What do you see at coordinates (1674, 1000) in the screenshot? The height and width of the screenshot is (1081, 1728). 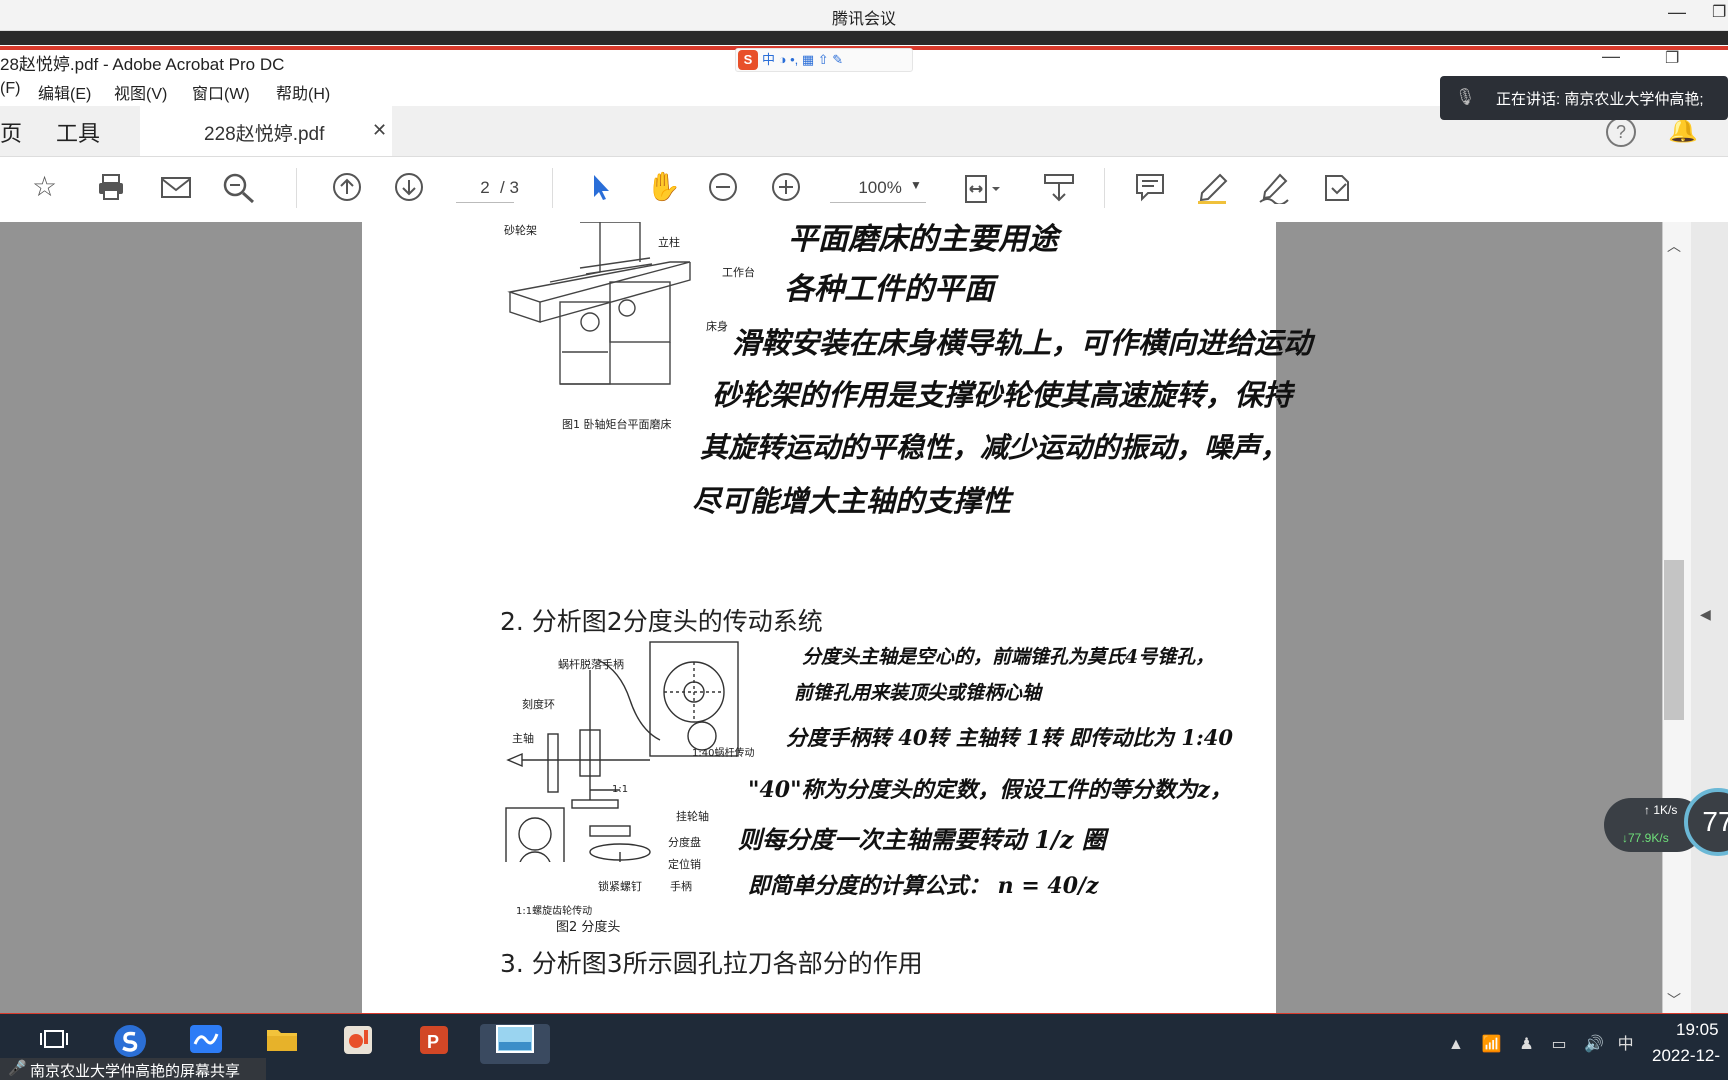 I see `scroll-down-icon: ﹀` at bounding box center [1674, 1000].